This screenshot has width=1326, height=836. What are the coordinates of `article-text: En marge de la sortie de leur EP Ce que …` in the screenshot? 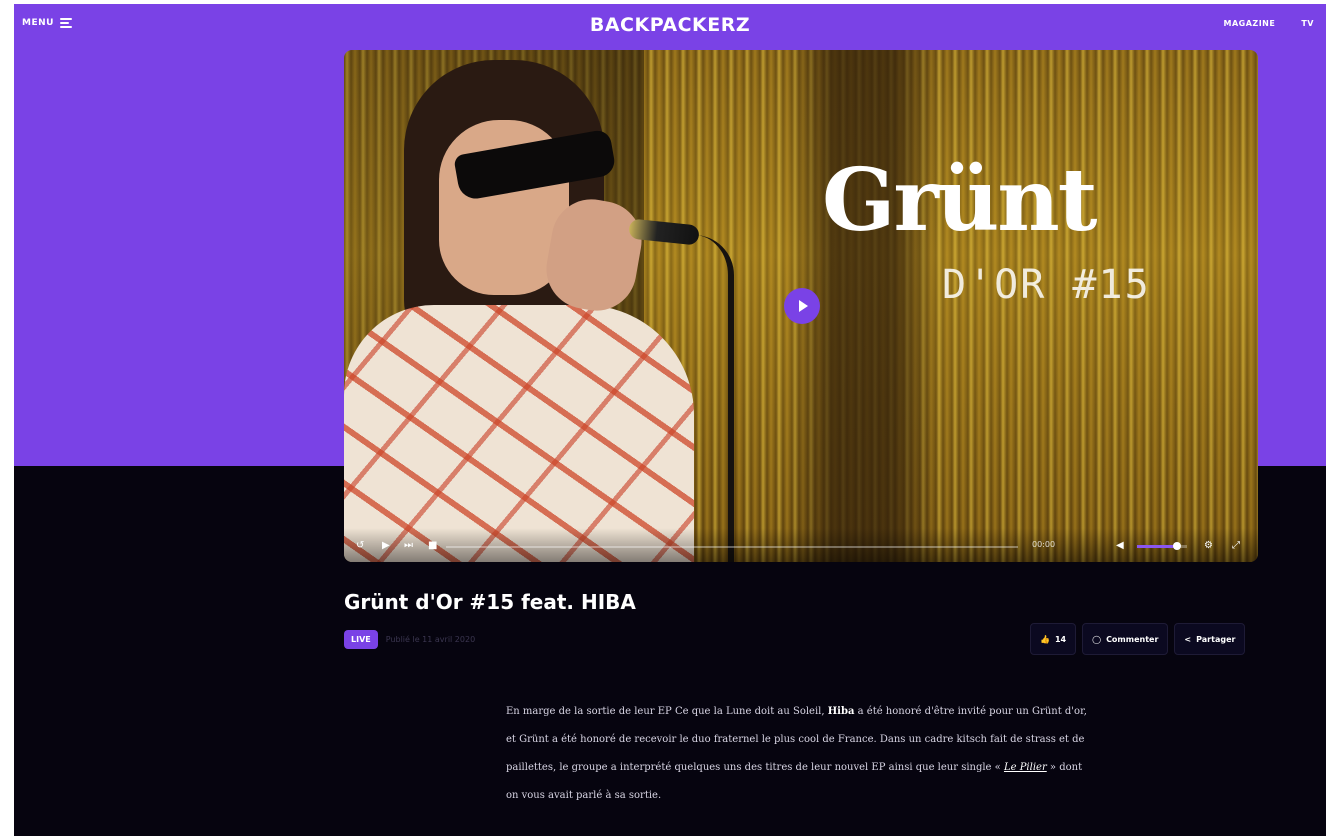 It's located at (667, 711).